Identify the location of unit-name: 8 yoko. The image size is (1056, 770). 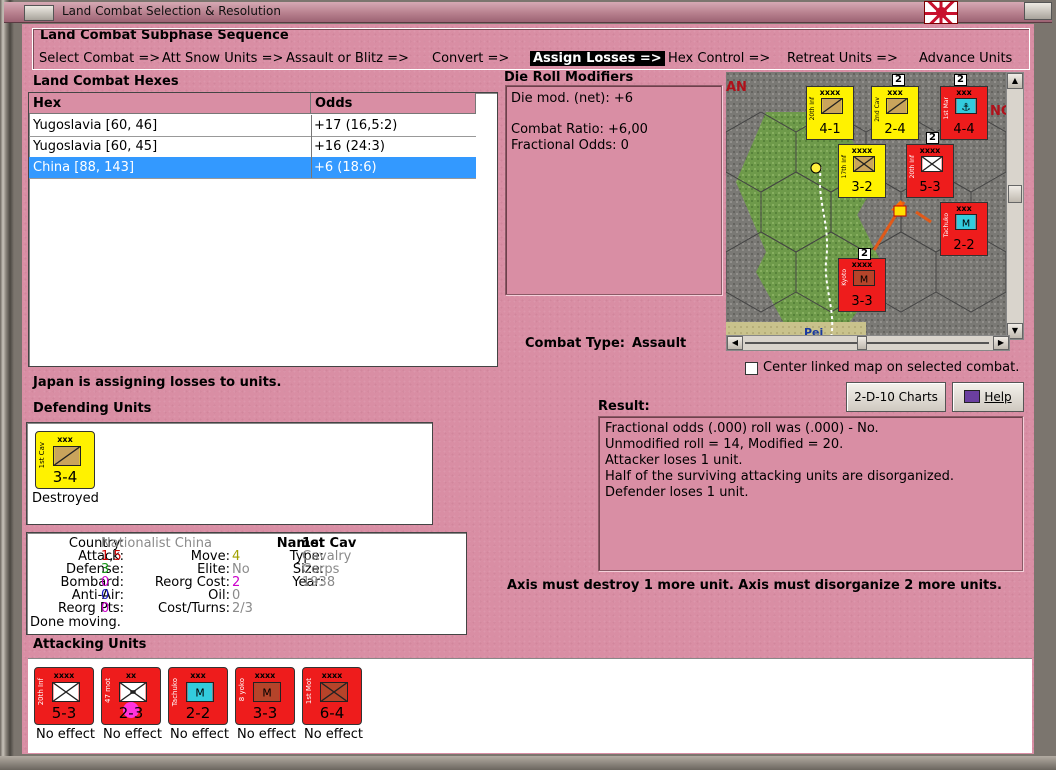
(242, 690).